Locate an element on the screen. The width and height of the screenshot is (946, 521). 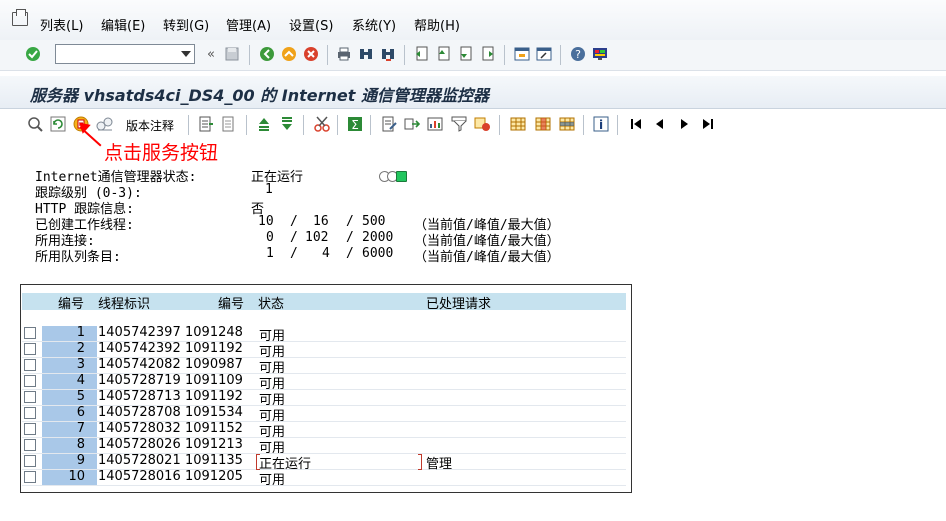
help-icon: ? is located at coordinates (578, 54).